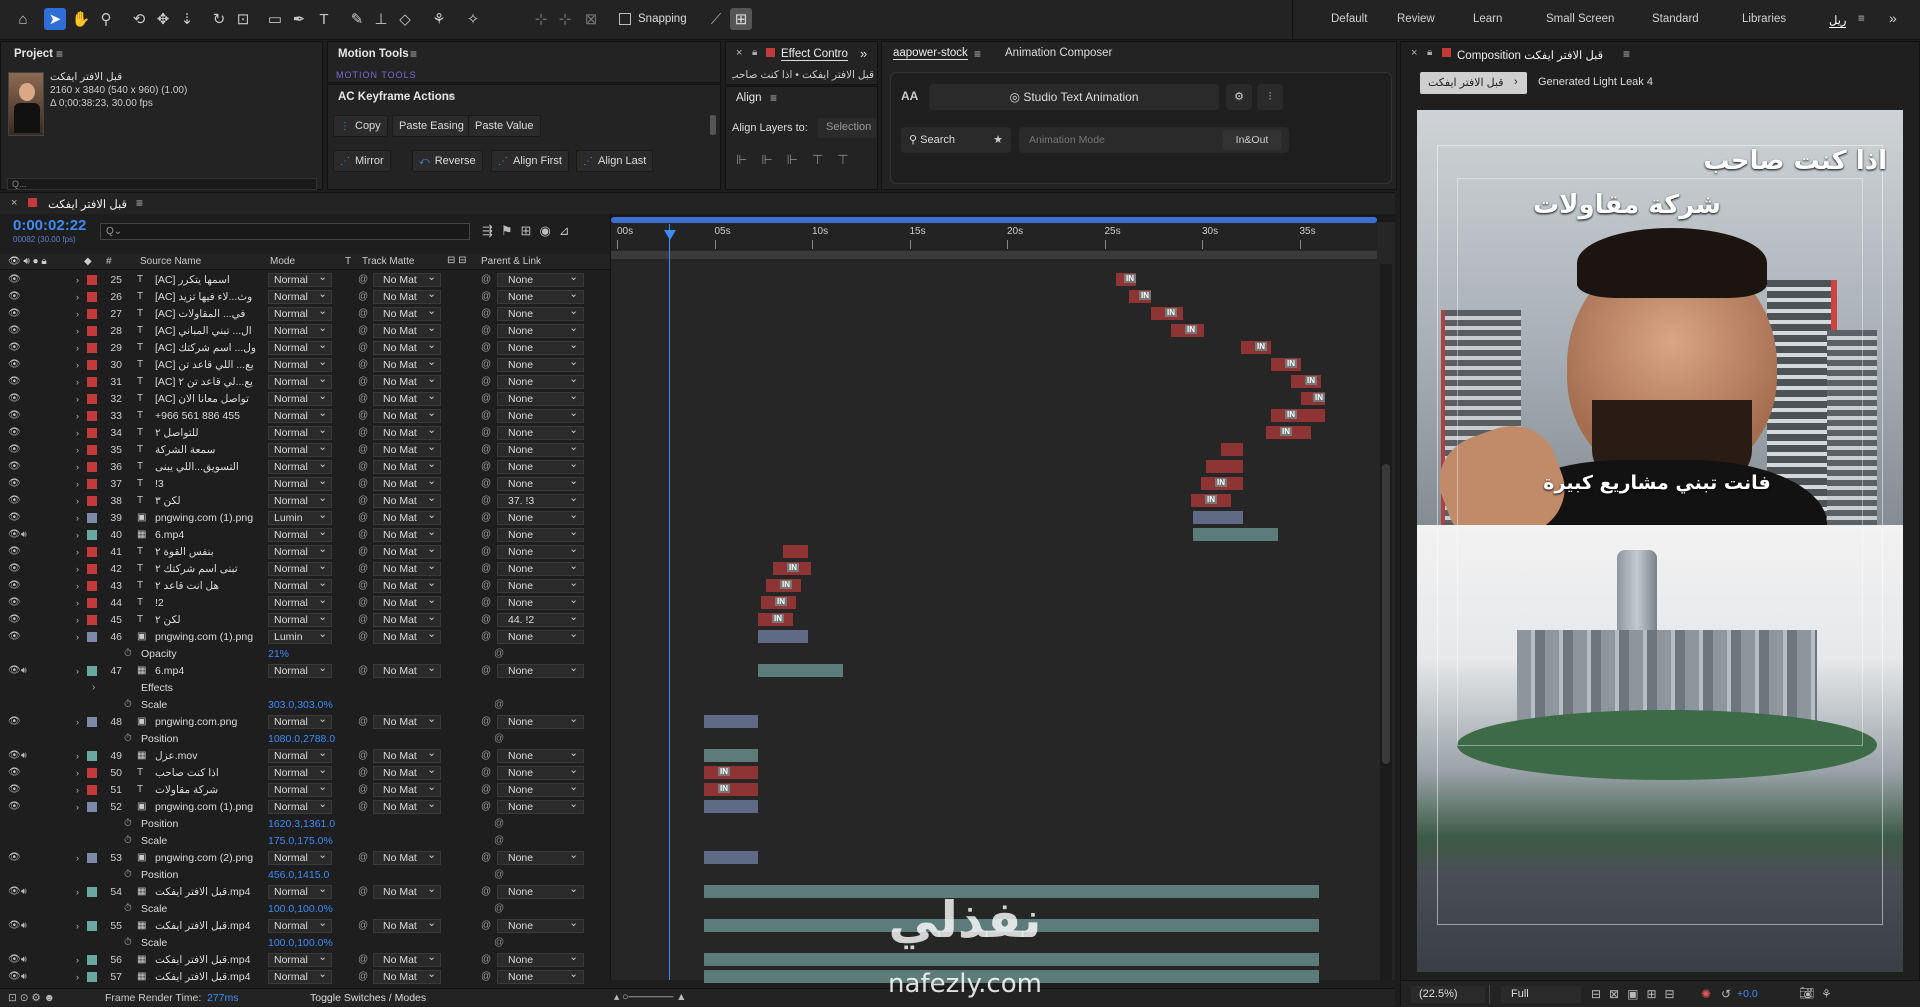  What do you see at coordinates (305, 840) in the screenshot?
I see `layer-property-row: ⏱ Scale 175.0,175.0% @` at bounding box center [305, 840].